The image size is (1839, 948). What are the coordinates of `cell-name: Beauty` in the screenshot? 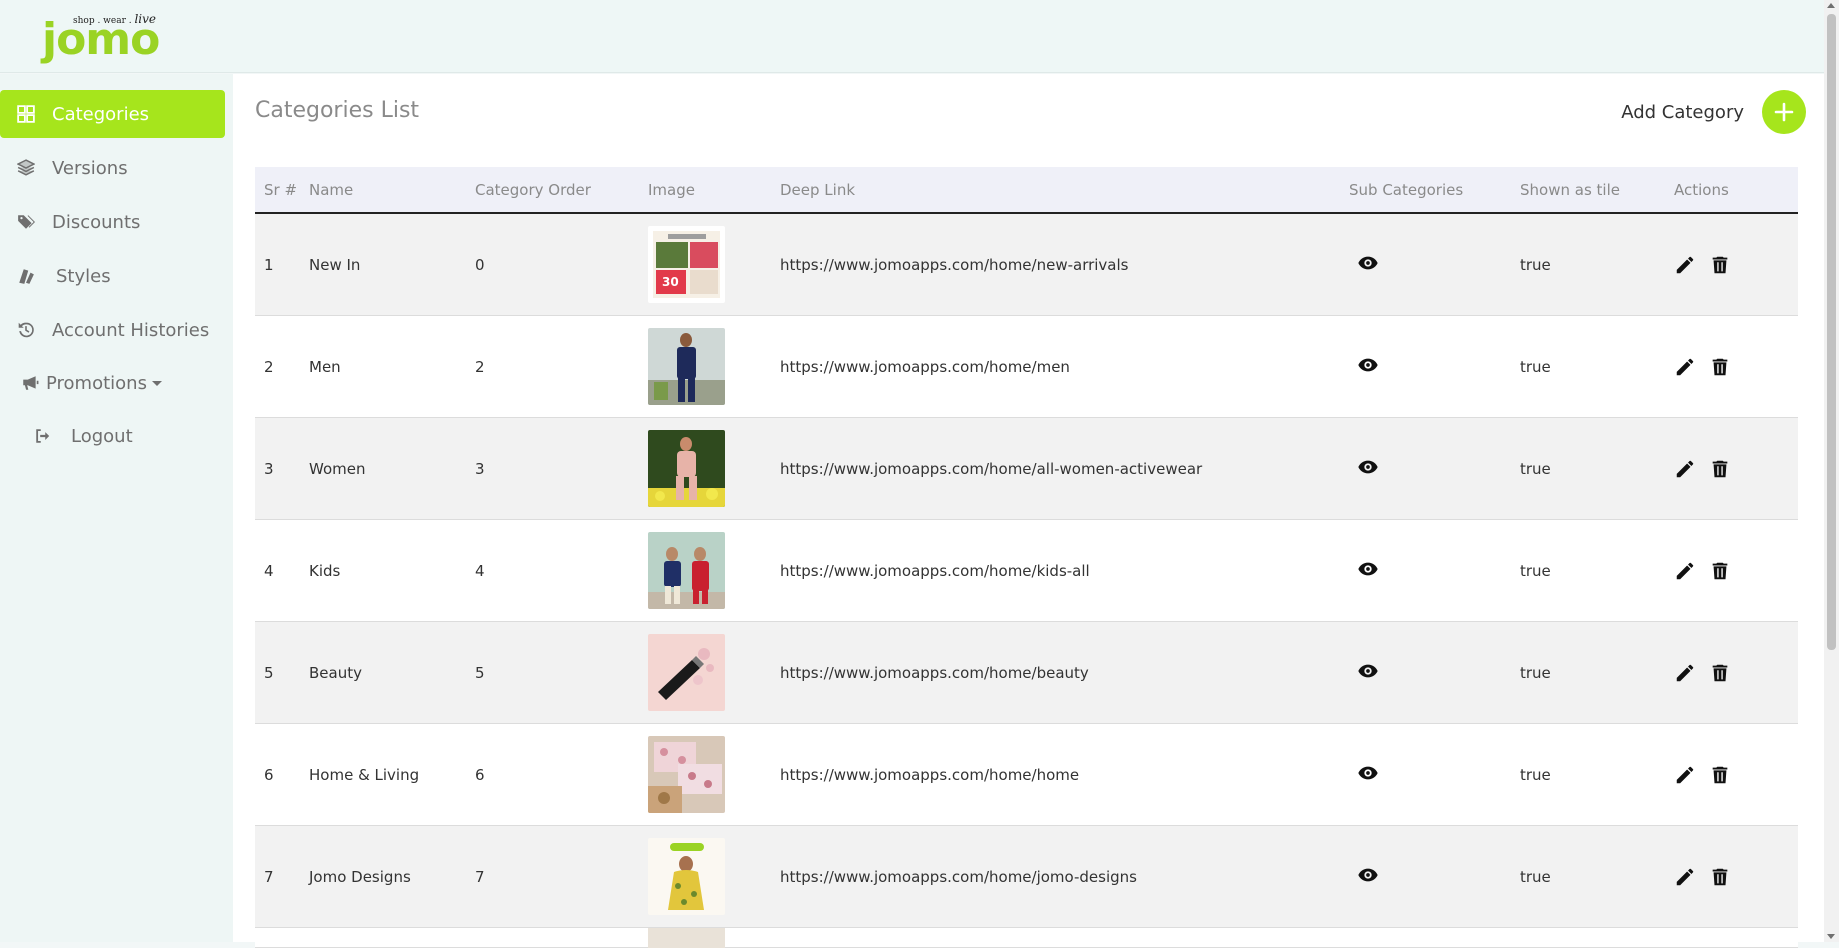 It's located at (335, 672).